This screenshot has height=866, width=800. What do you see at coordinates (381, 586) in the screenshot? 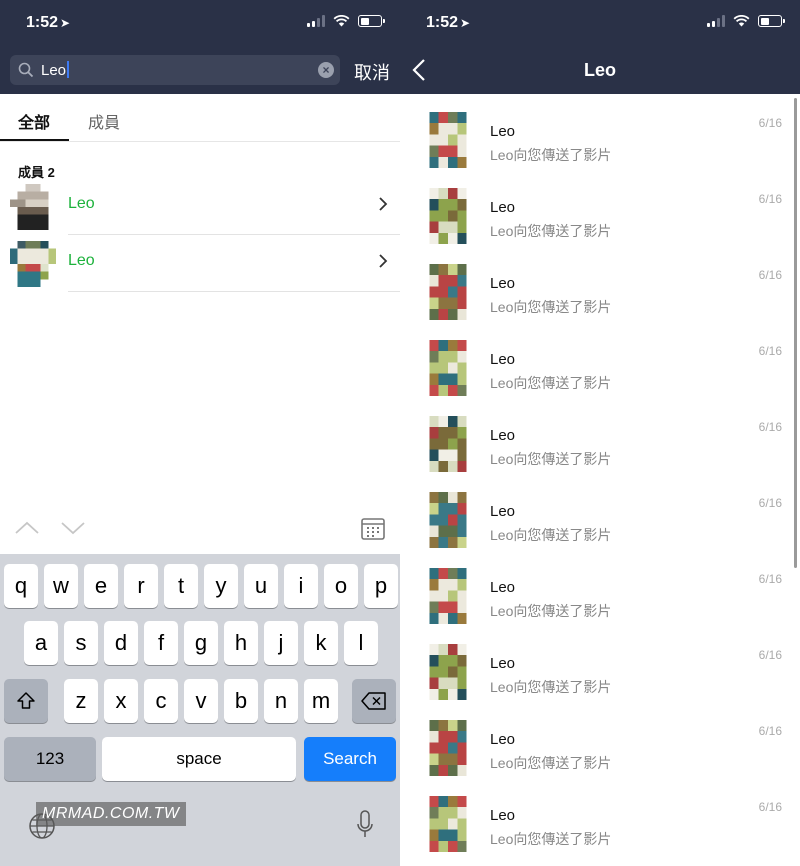
I see `key-p: p` at bounding box center [381, 586].